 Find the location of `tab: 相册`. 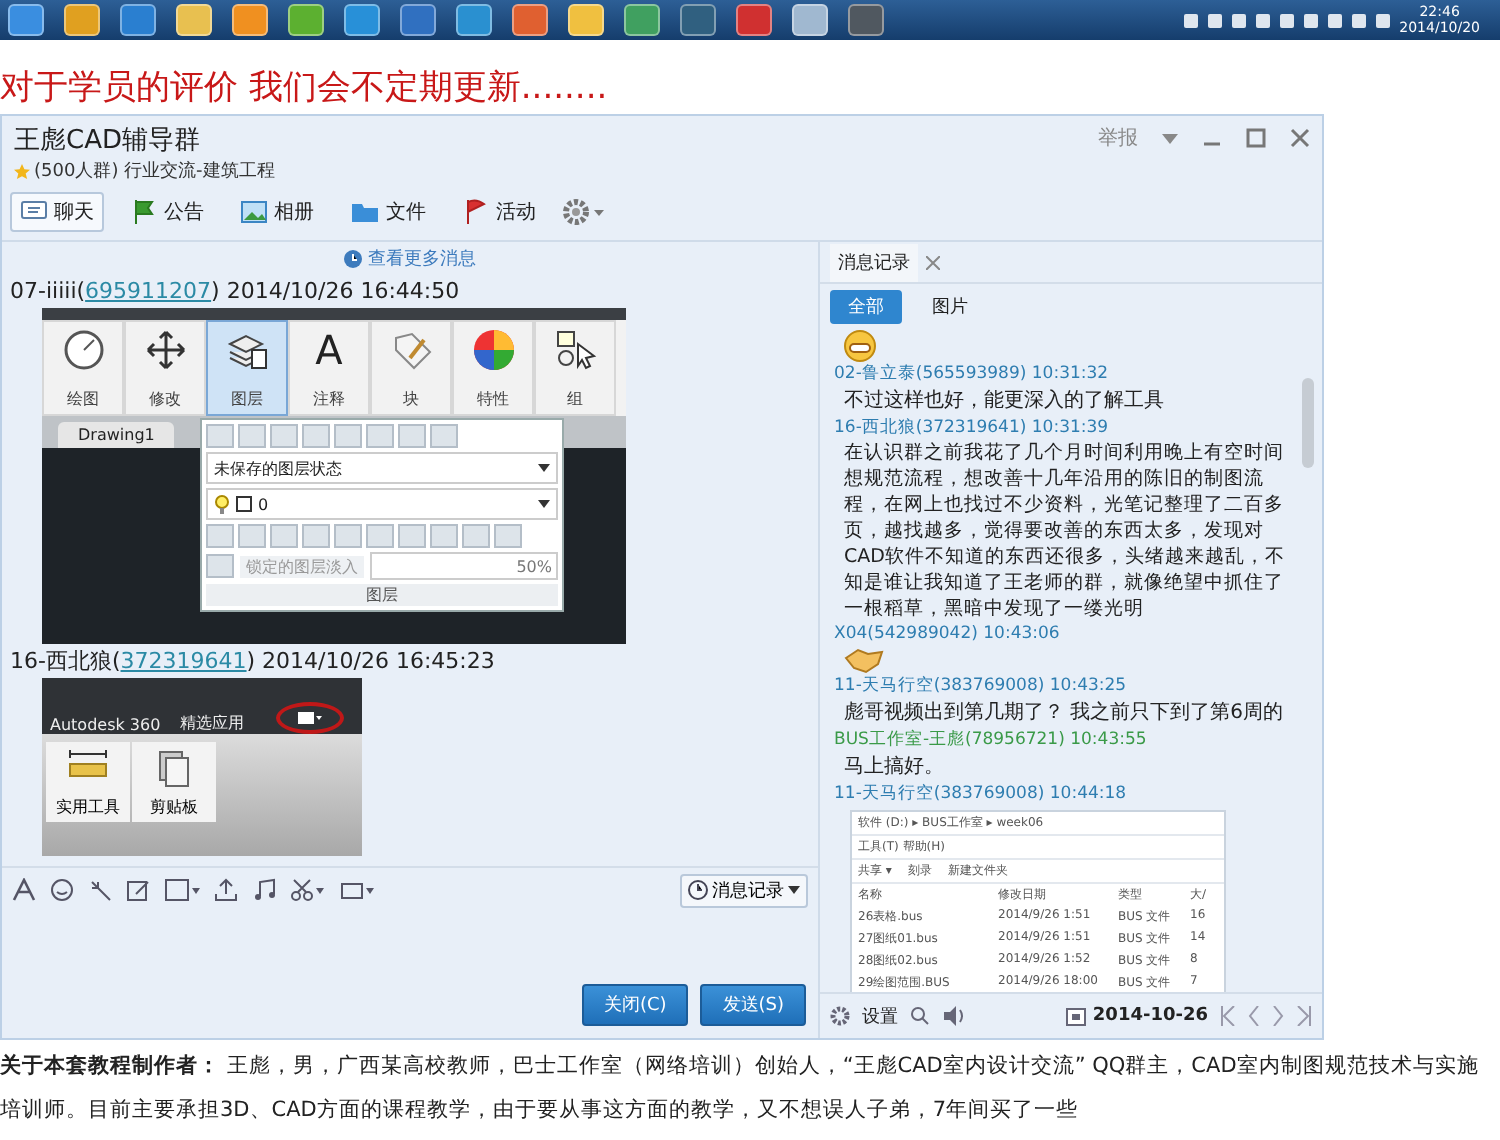

tab: 相册 is located at coordinates (277, 212).